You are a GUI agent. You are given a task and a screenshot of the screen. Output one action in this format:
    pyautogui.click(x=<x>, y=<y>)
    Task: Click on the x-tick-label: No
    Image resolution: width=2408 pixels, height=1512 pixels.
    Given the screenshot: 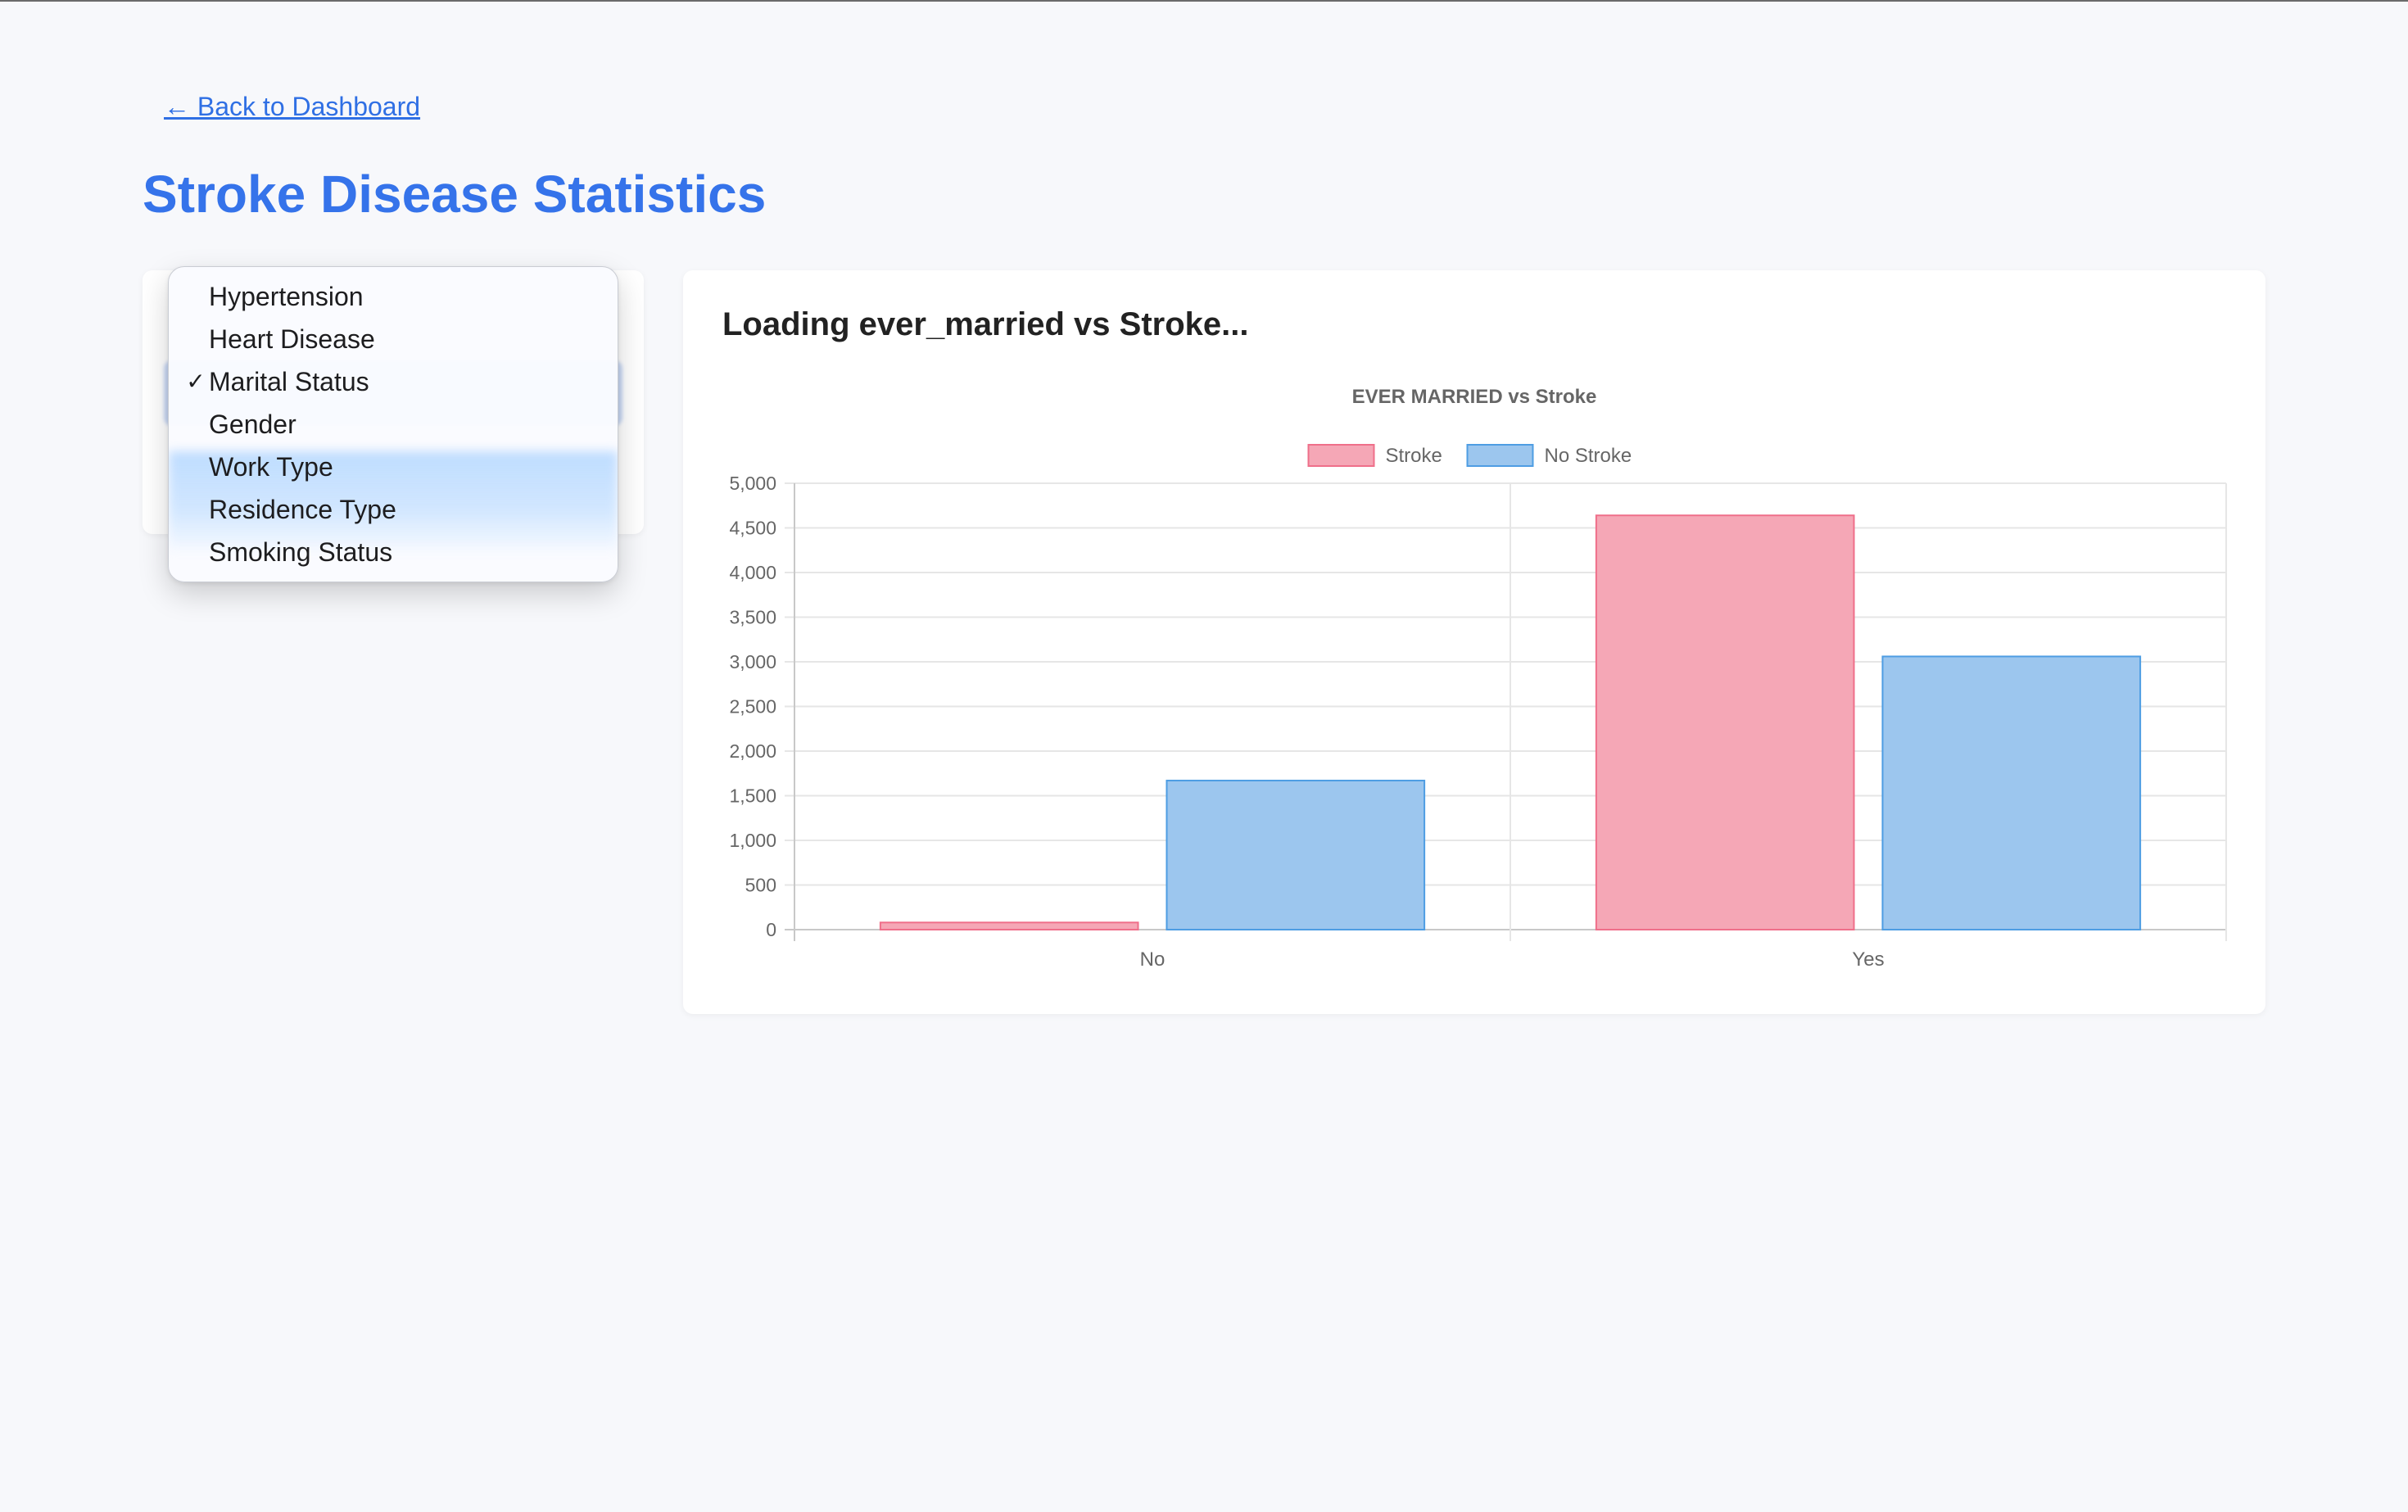 What is the action you would take?
    pyautogui.click(x=1153, y=959)
    